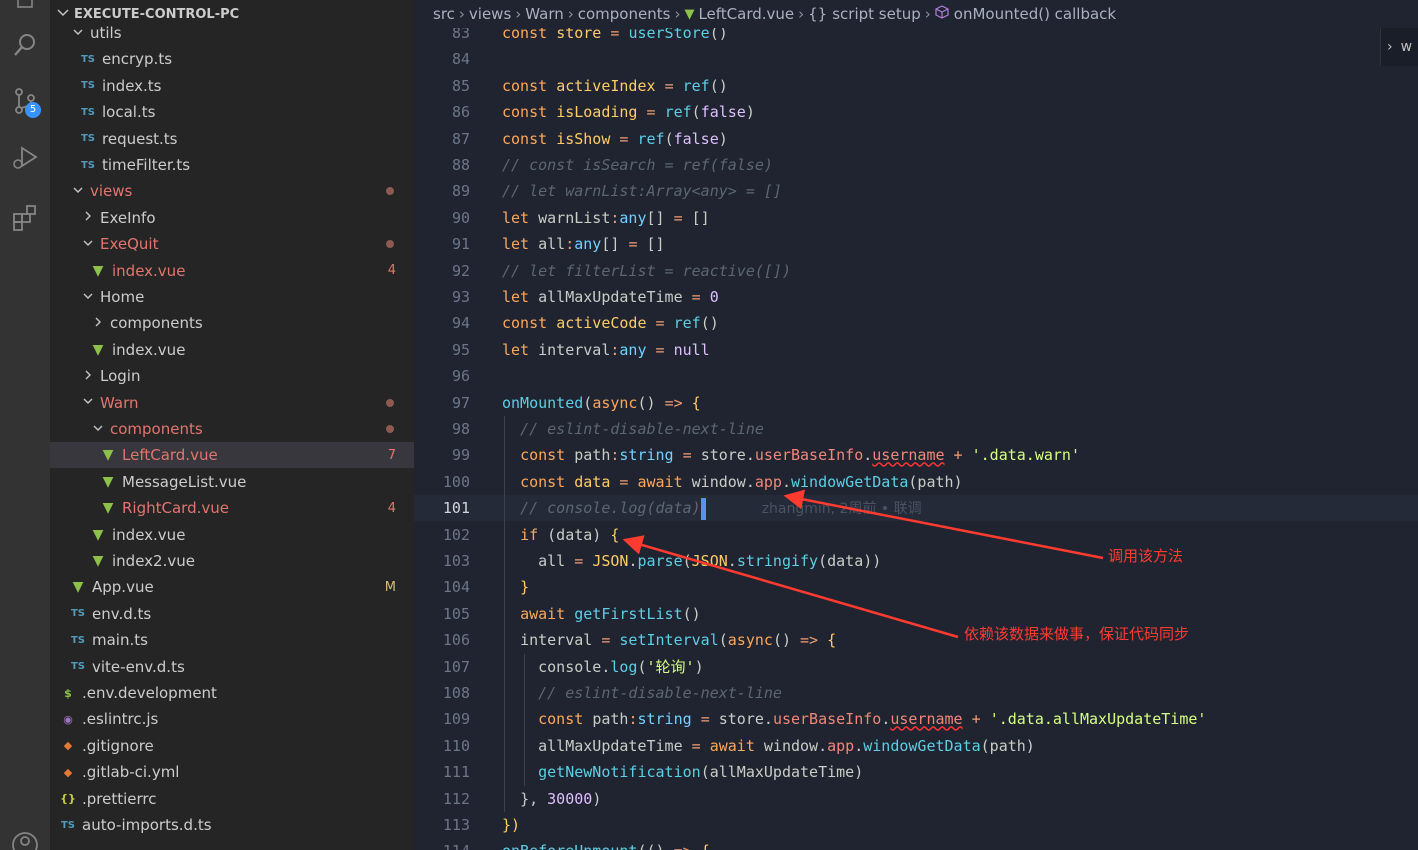  I want to click on code-token: =>, so click(687, 846).